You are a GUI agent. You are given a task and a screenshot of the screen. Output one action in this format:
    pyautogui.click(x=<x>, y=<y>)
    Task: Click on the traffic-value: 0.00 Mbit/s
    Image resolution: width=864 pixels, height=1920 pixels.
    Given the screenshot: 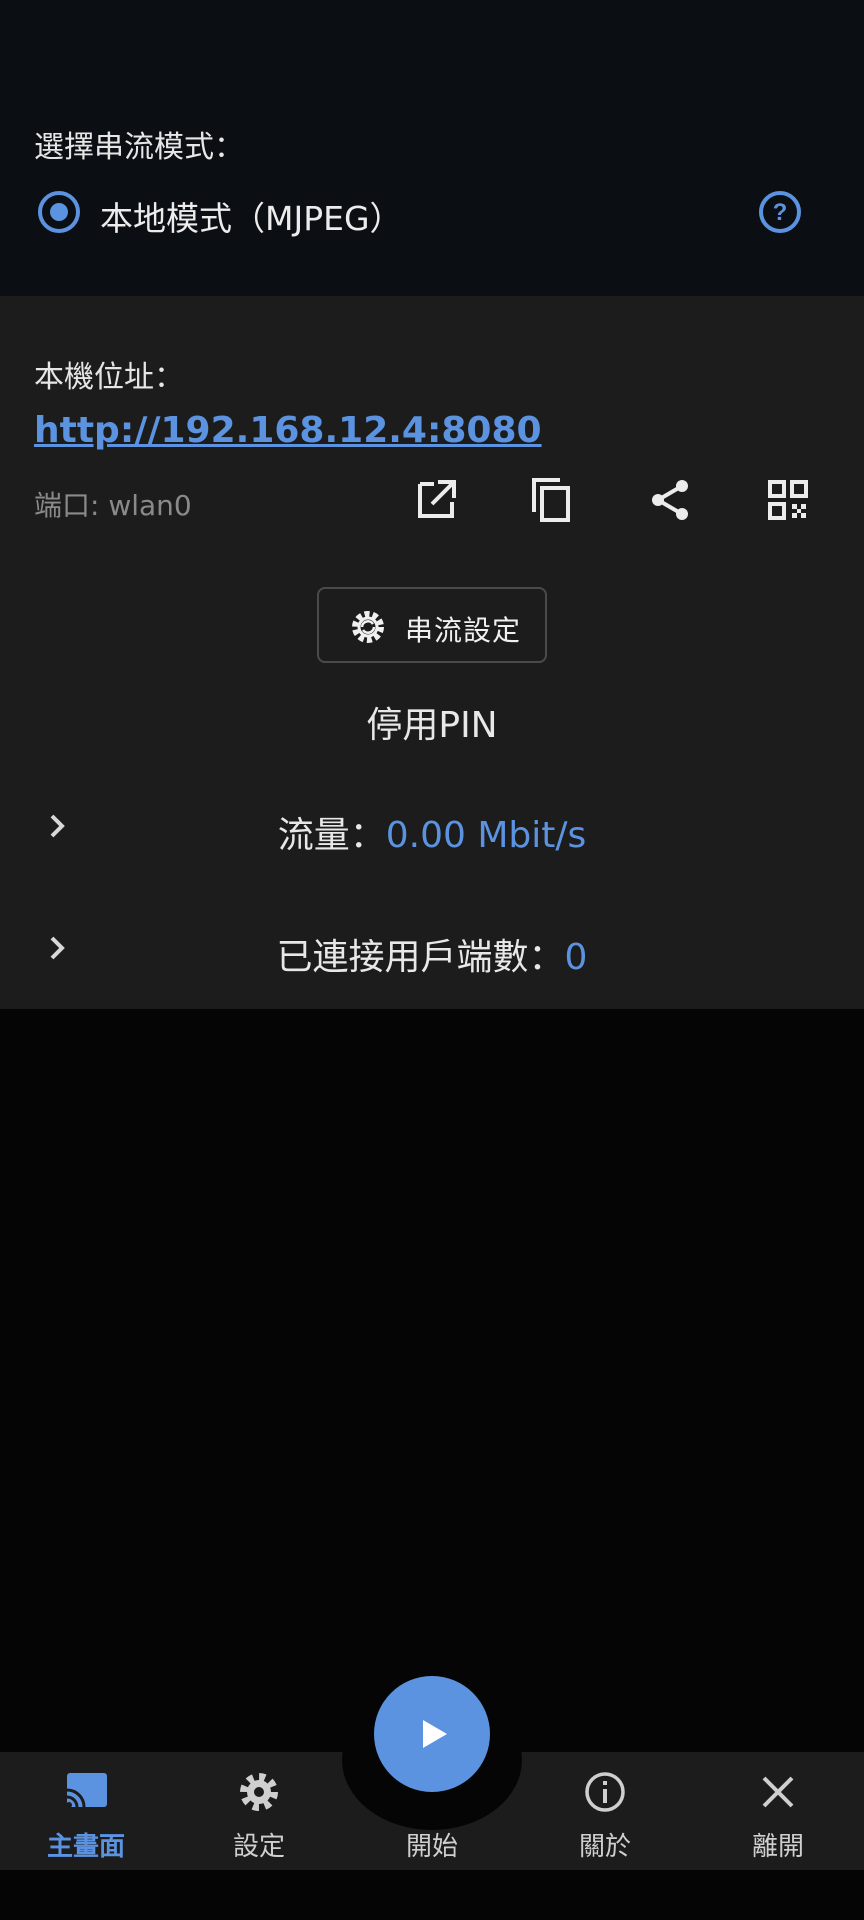 What is the action you would take?
    pyautogui.click(x=486, y=835)
    